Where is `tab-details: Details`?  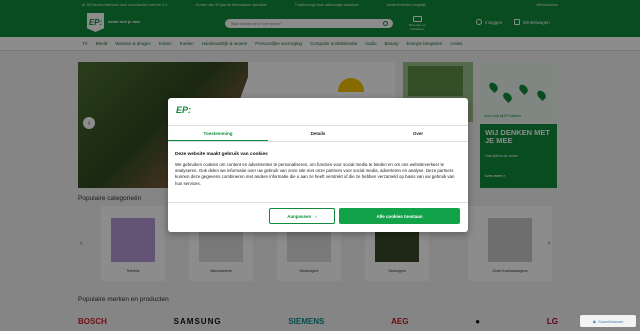 tab-details: Details is located at coordinates (318, 133).